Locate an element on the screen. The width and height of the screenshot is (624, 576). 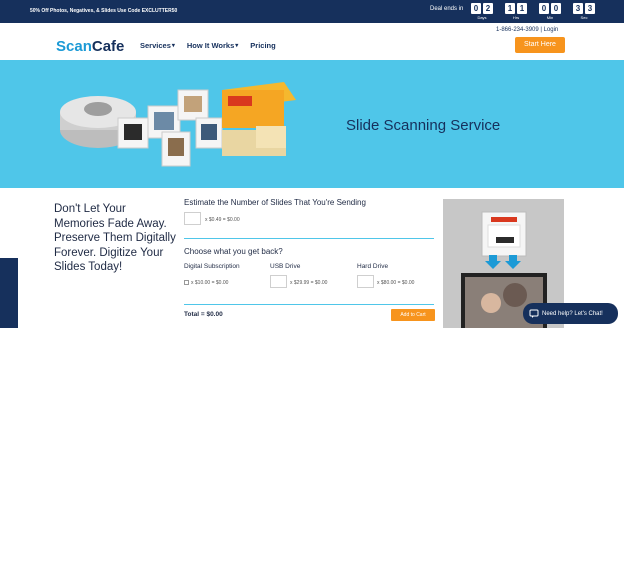
digital-subscription-price: x $10.00 = $0.00 is located at coordinates (210, 283).